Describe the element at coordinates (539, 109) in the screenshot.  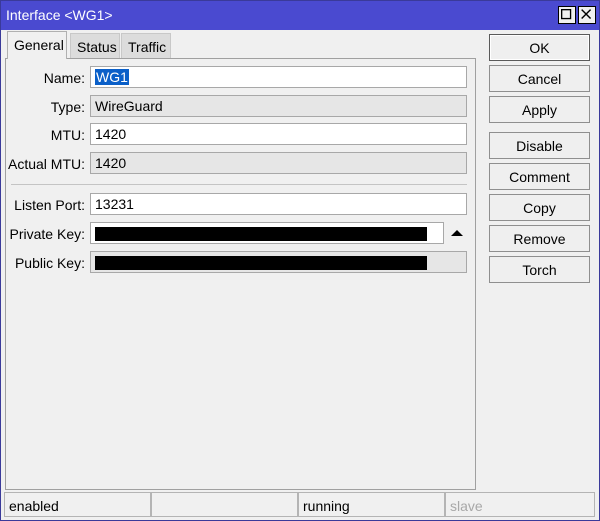
I see `apply-button: Apply` at that location.